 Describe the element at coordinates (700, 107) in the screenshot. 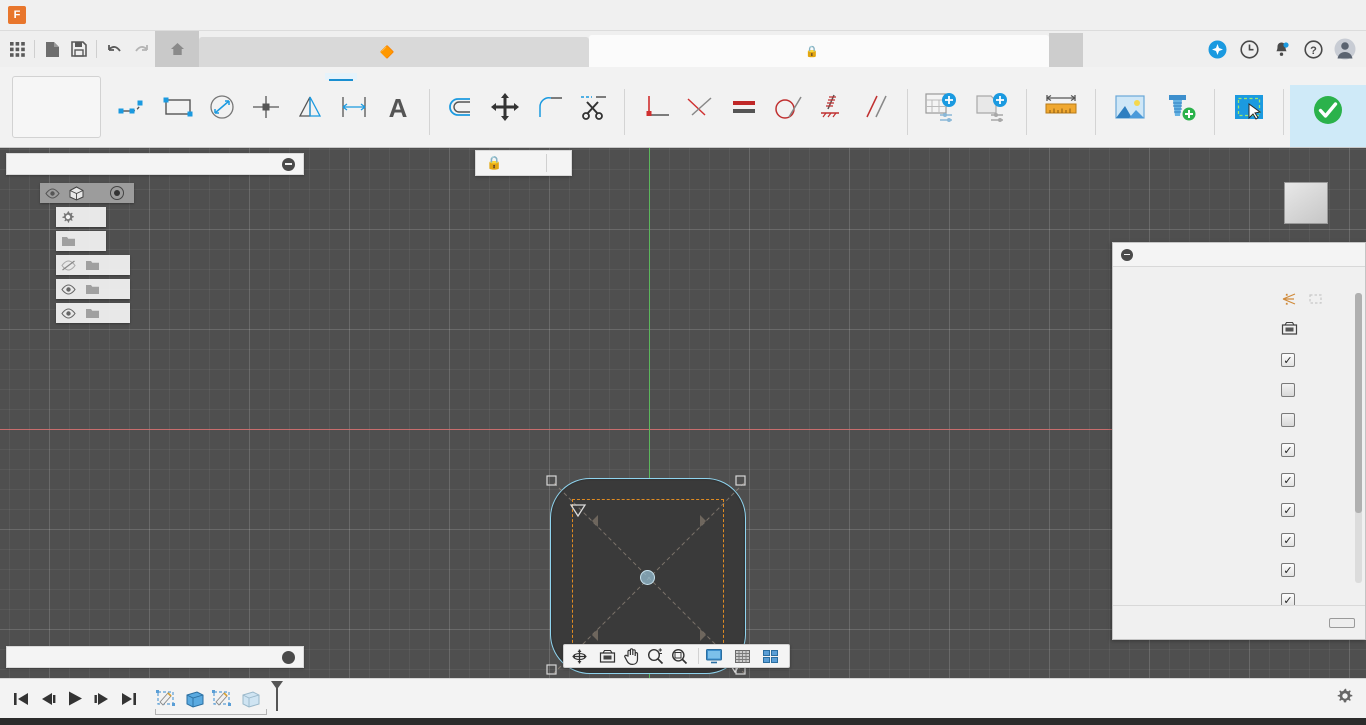

I see `coincident-icon` at that location.